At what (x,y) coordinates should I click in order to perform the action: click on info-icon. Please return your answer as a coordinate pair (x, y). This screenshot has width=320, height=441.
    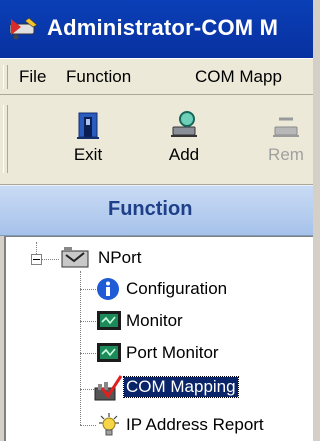
    Looking at the image, I should click on (108, 289).